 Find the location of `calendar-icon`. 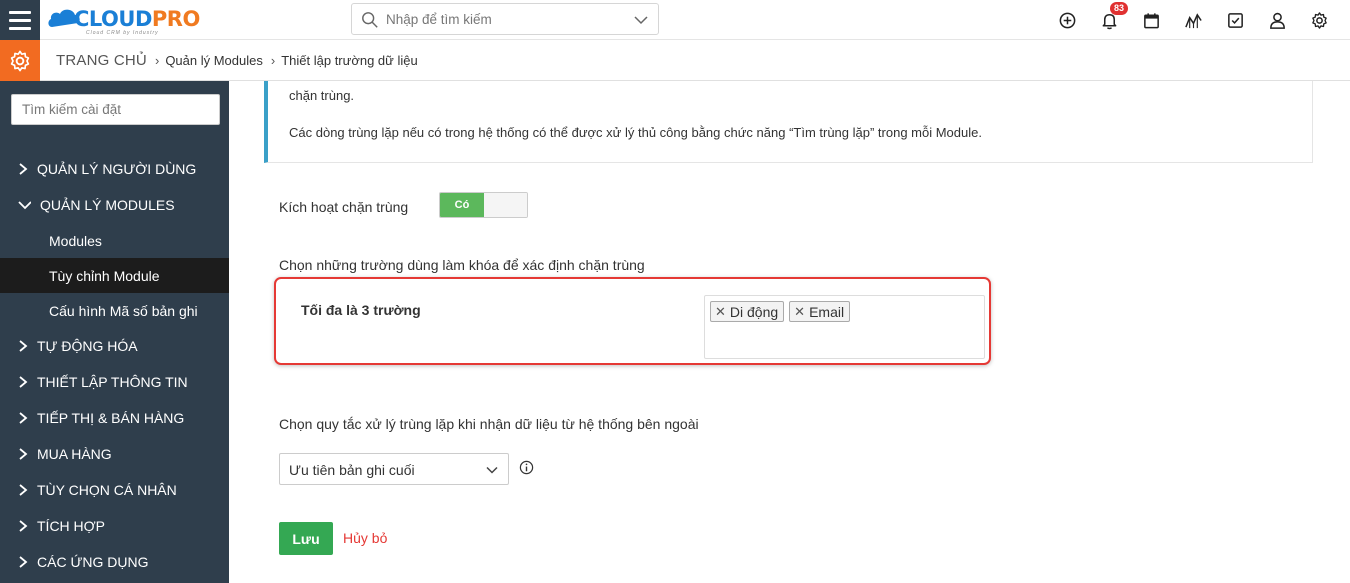

calendar-icon is located at coordinates (1151, 20).